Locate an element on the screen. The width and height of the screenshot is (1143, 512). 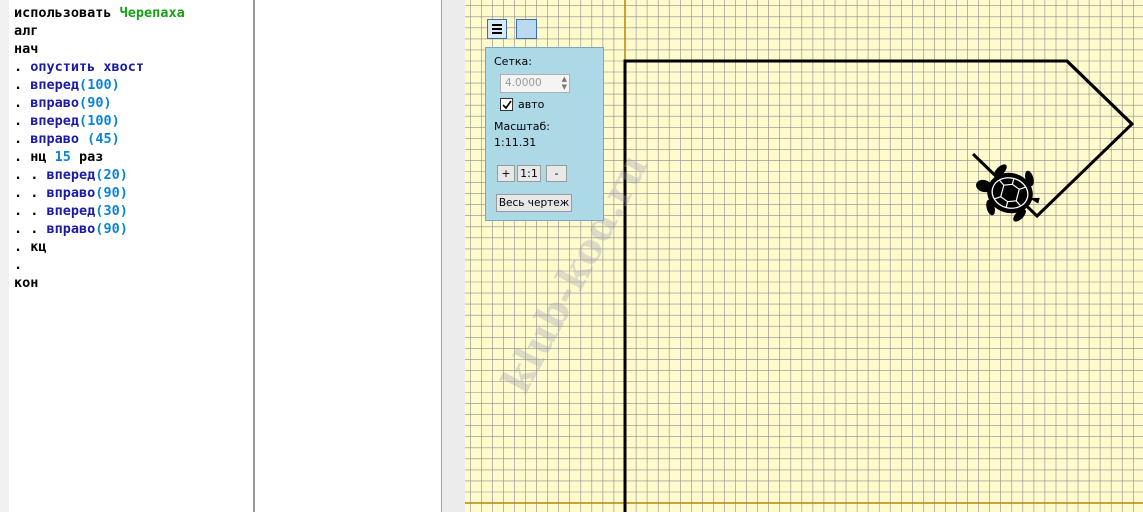
menu-button is located at coordinates (497, 29).